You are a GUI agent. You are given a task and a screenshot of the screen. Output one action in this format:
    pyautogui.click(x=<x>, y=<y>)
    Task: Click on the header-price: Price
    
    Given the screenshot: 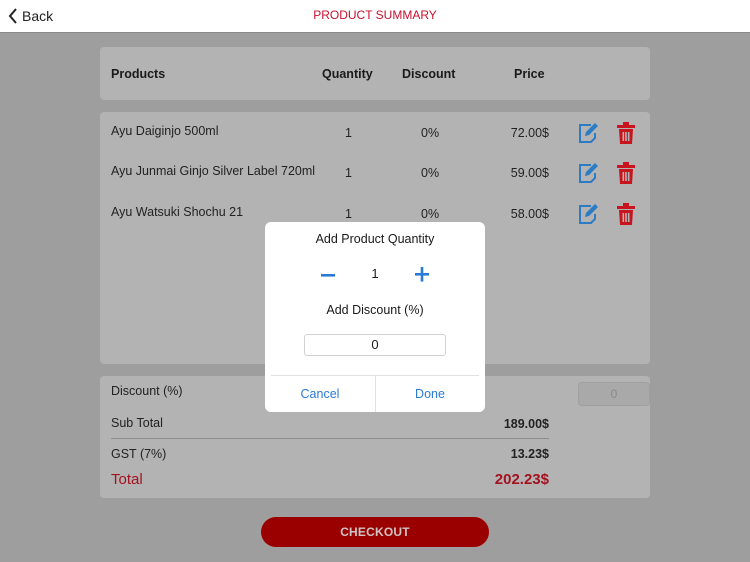 What is the action you would take?
    pyautogui.click(x=529, y=74)
    